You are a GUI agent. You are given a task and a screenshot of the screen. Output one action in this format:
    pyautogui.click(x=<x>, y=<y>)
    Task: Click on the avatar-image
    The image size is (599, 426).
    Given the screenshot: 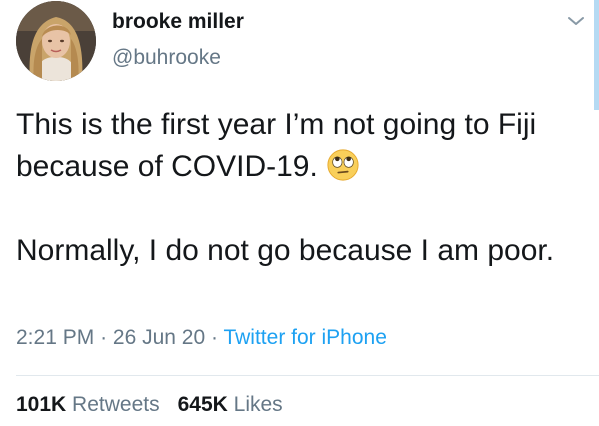 What is the action you would take?
    pyautogui.click(x=56, y=41)
    